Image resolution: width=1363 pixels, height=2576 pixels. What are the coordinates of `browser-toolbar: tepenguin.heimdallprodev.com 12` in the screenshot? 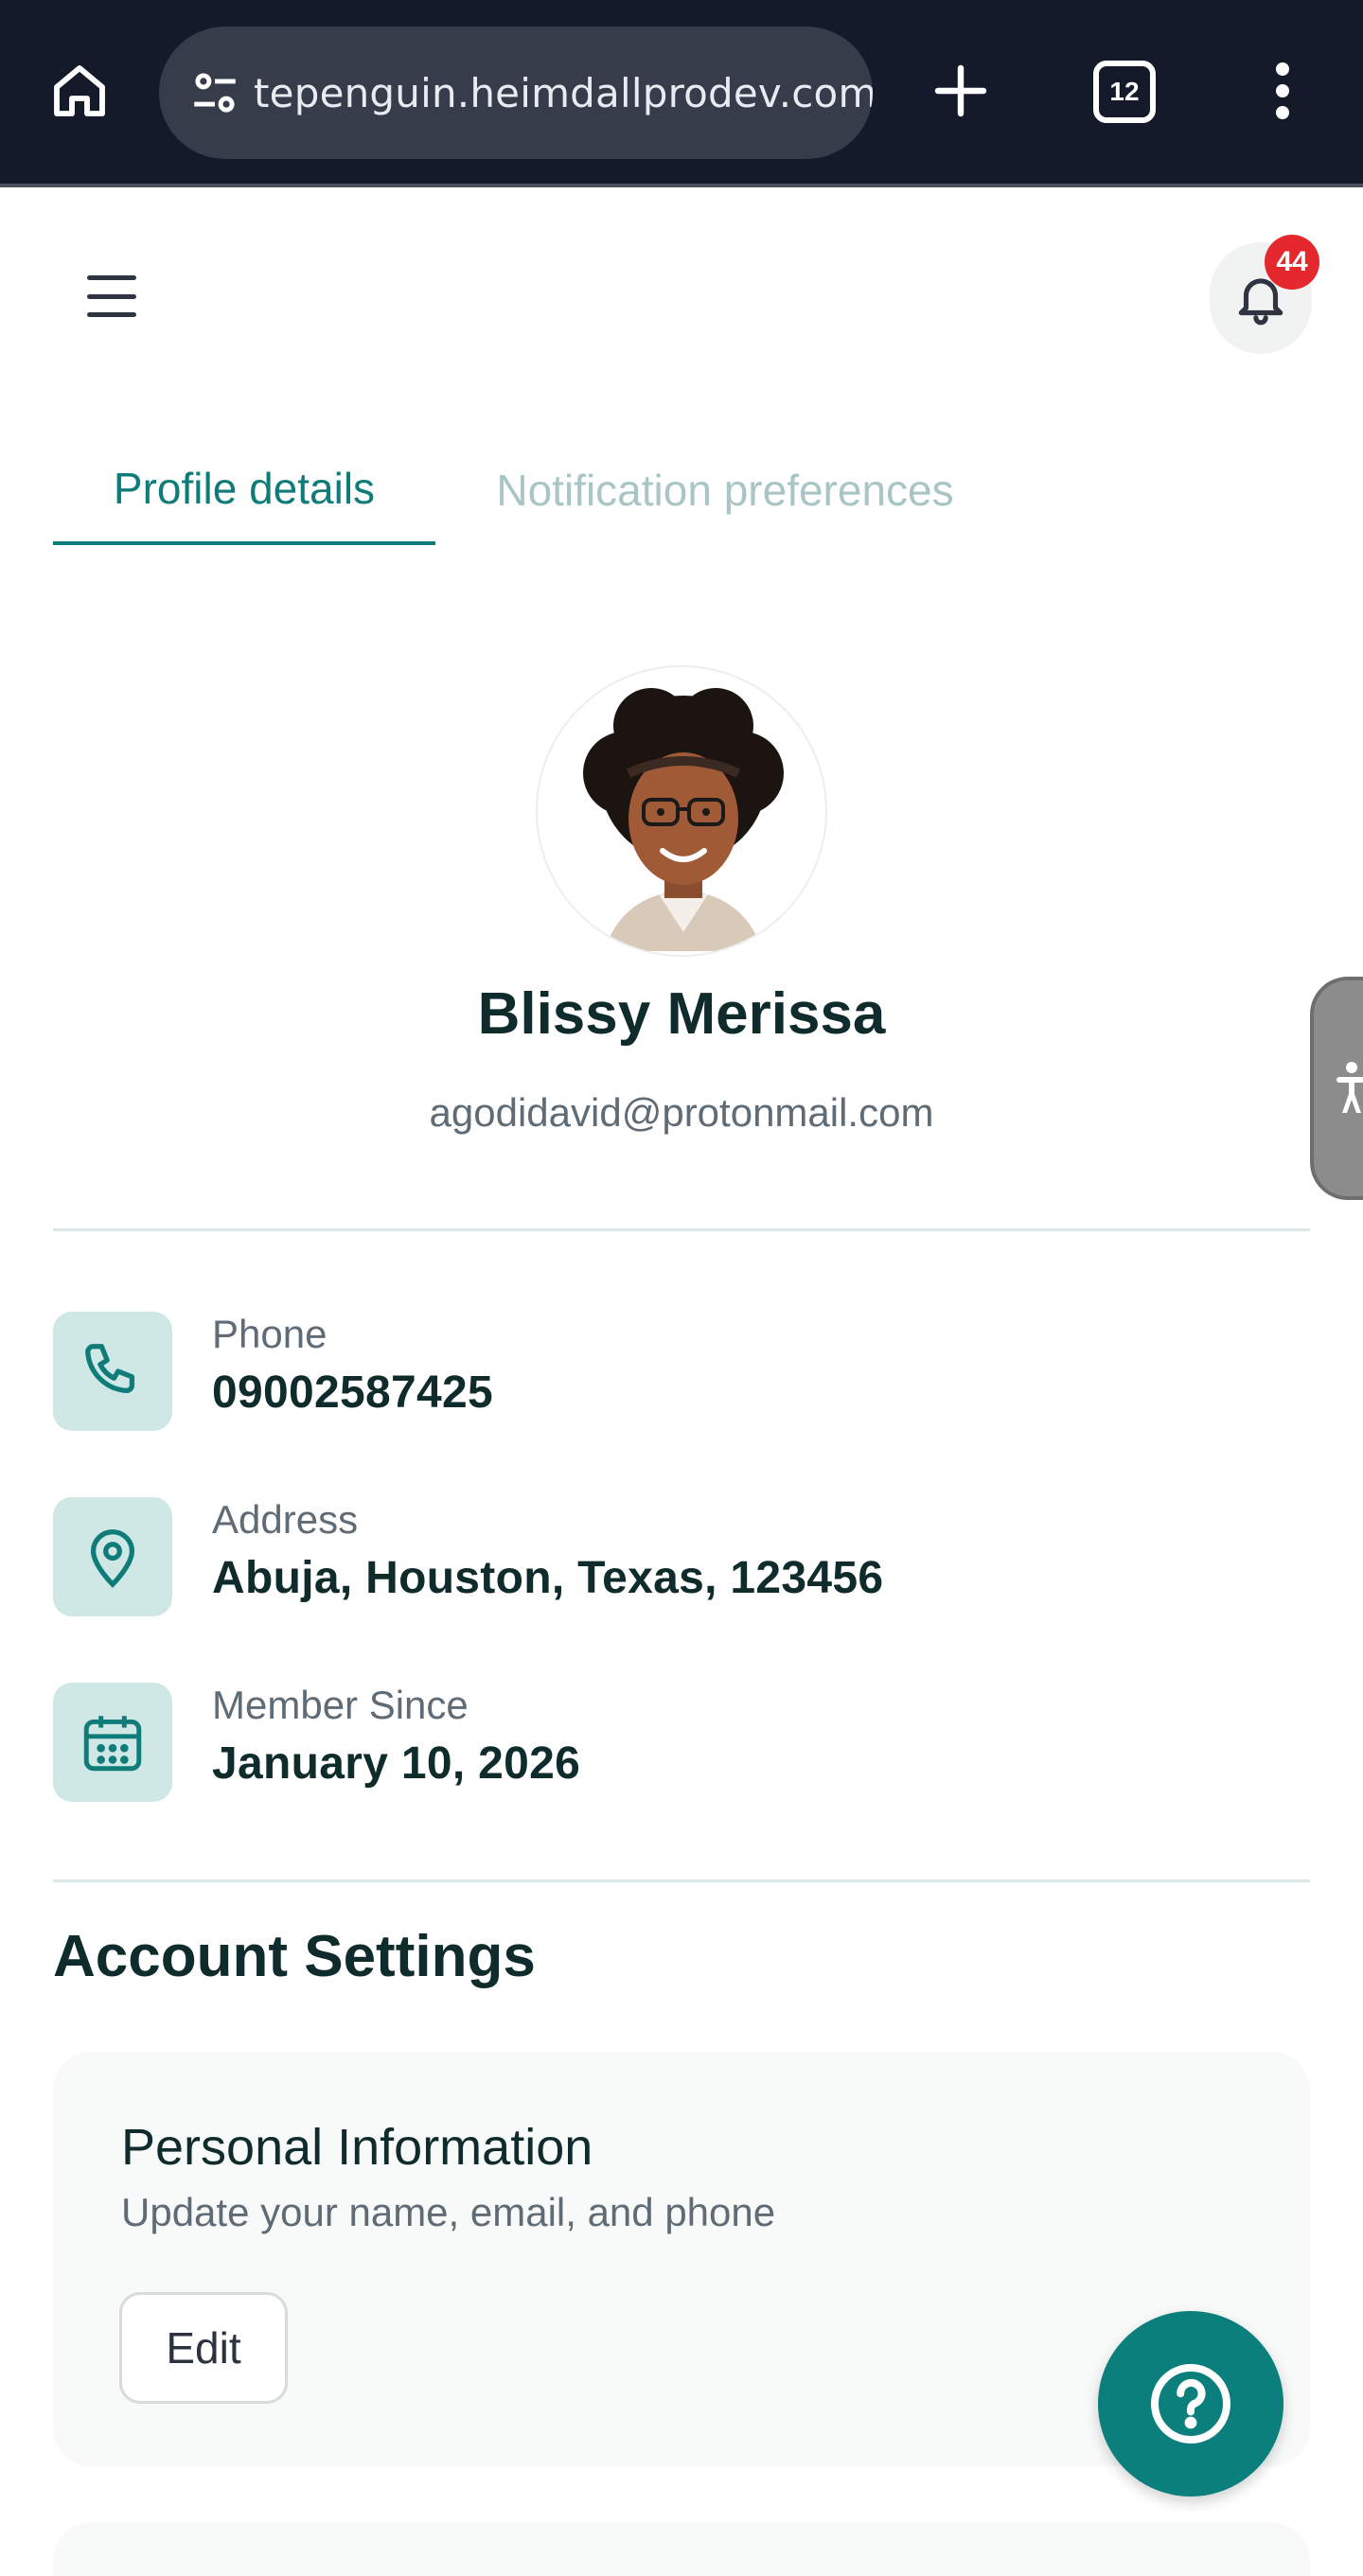 It's located at (681, 93).